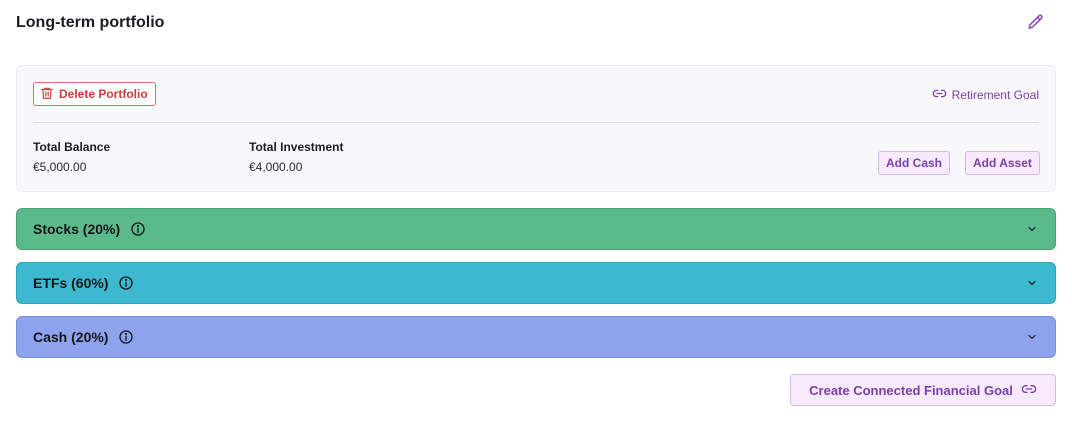 The height and width of the screenshot is (422, 1072). Describe the element at coordinates (60, 167) in the screenshot. I see `total-balance-value: €5,000.00` at that location.